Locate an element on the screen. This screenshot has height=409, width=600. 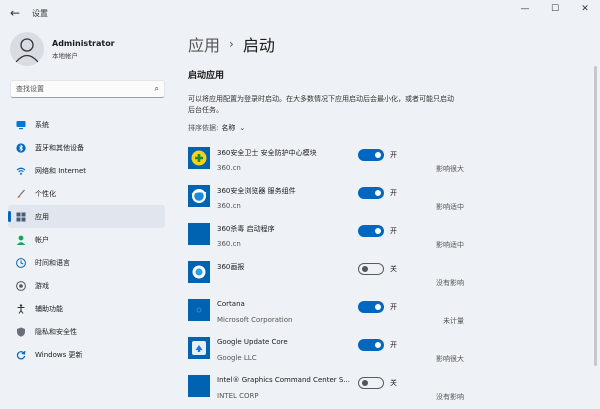
search-box: ⌕ is located at coordinates (87, 89).